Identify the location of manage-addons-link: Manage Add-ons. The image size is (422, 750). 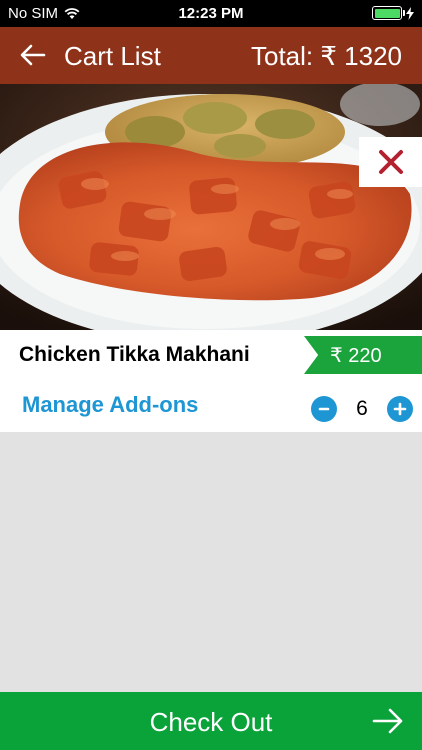
(110, 405).